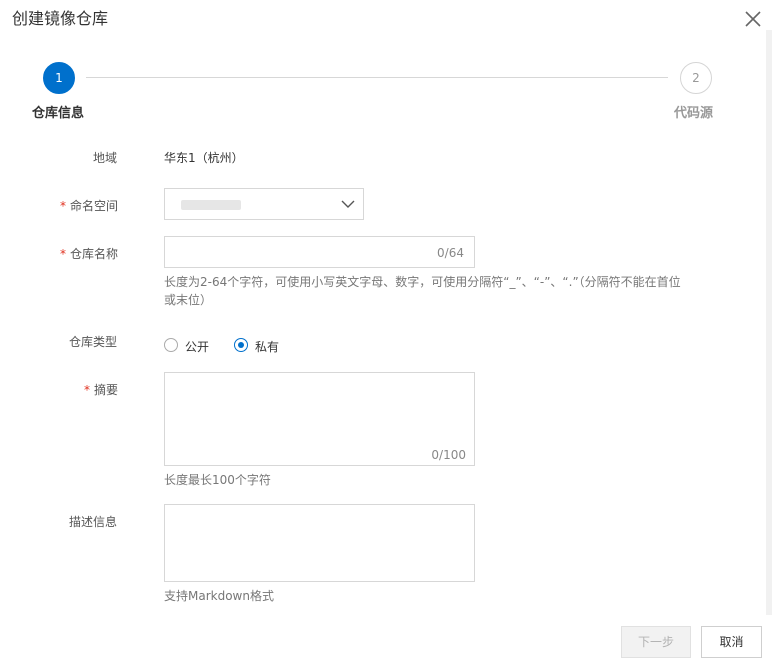 The height and width of the screenshot is (665, 772). What do you see at coordinates (264, 204) in the screenshot?
I see `namespace-select` at bounding box center [264, 204].